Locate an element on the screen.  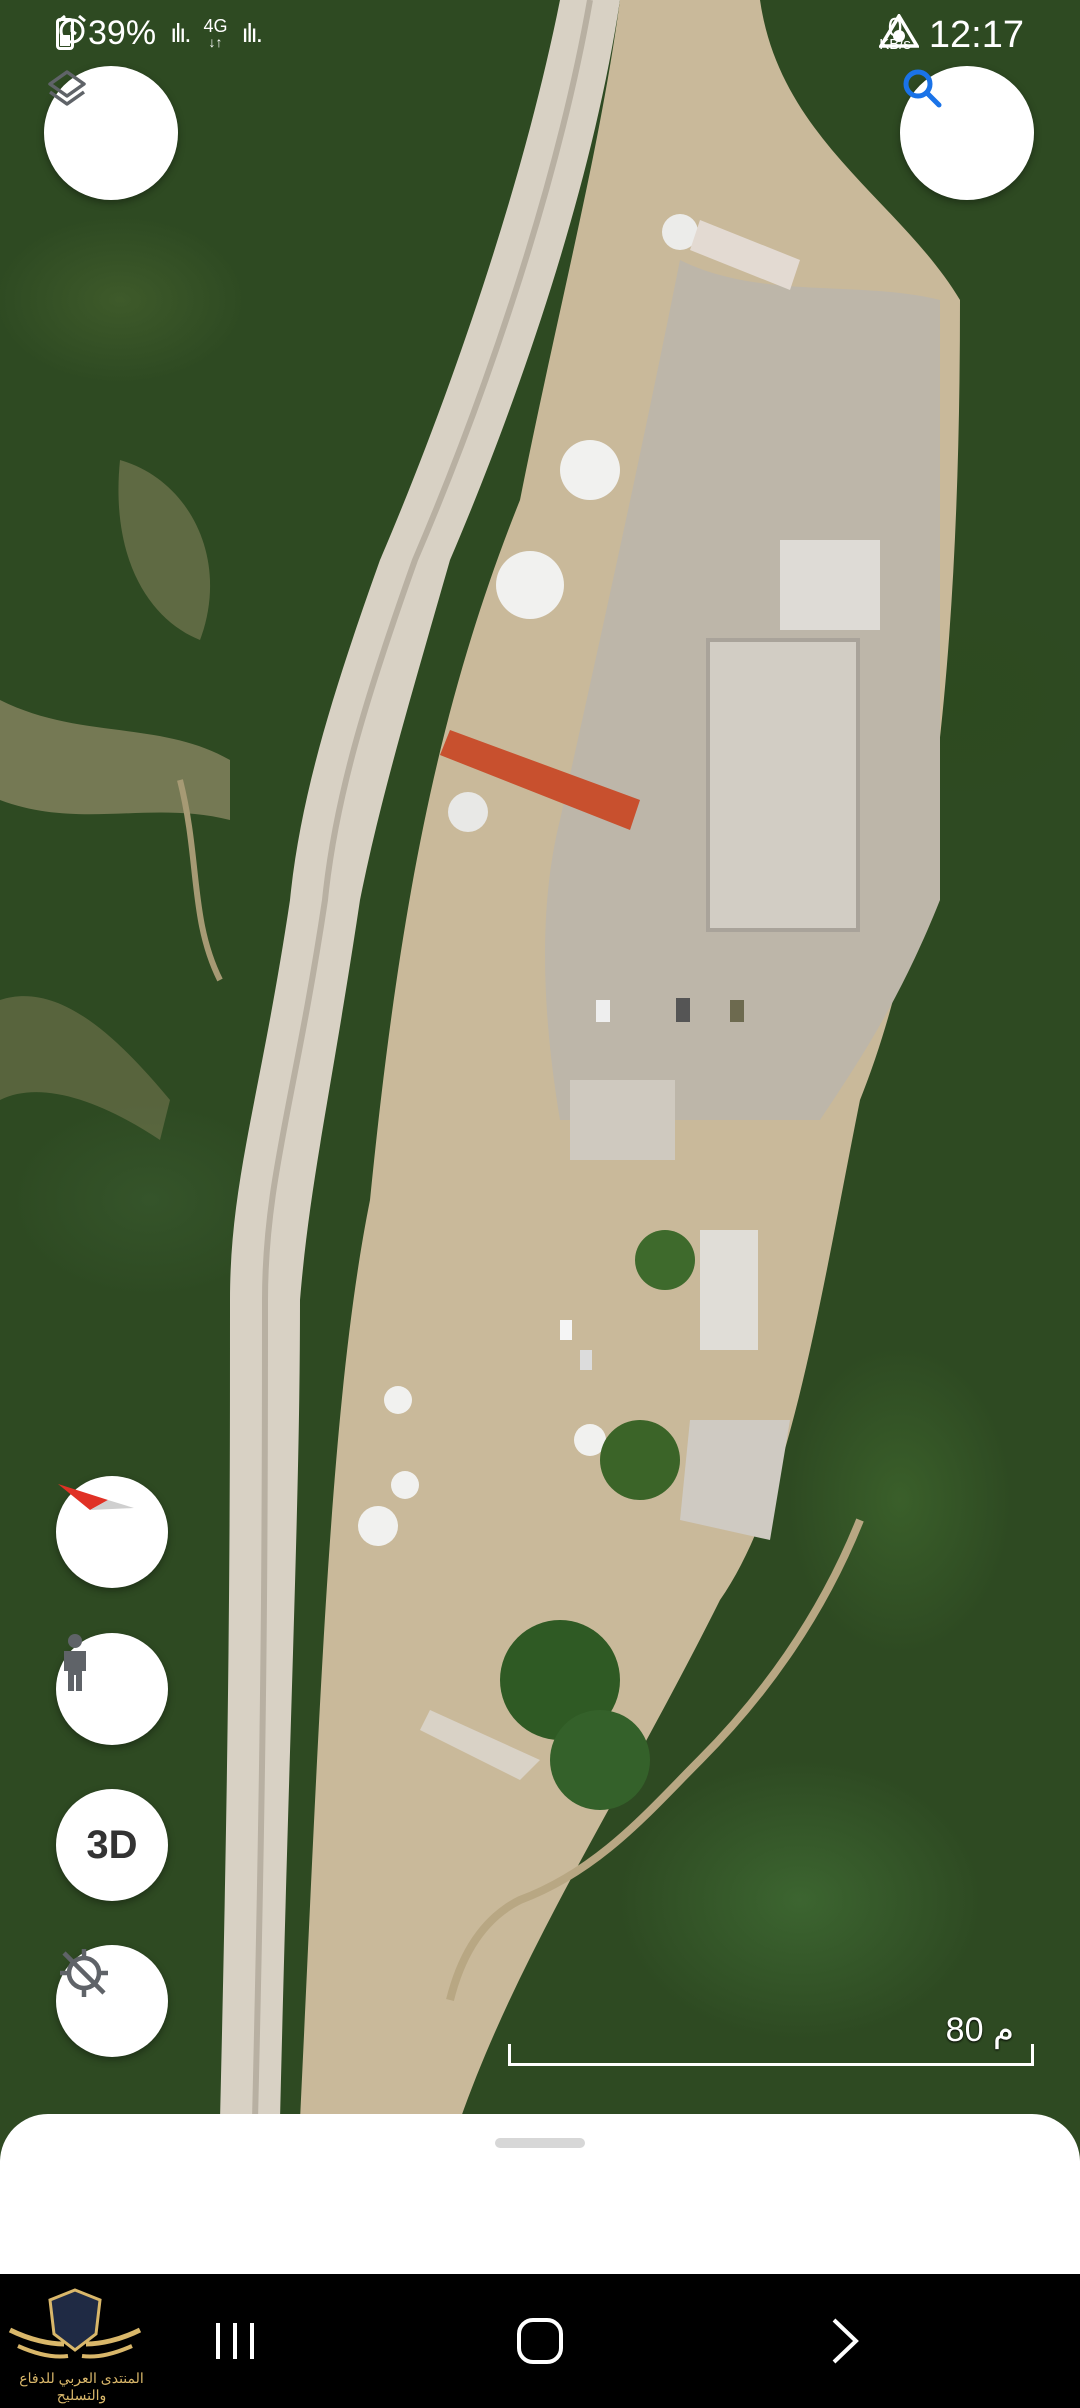
network-type-label: 4G is located at coordinates (215, 25).